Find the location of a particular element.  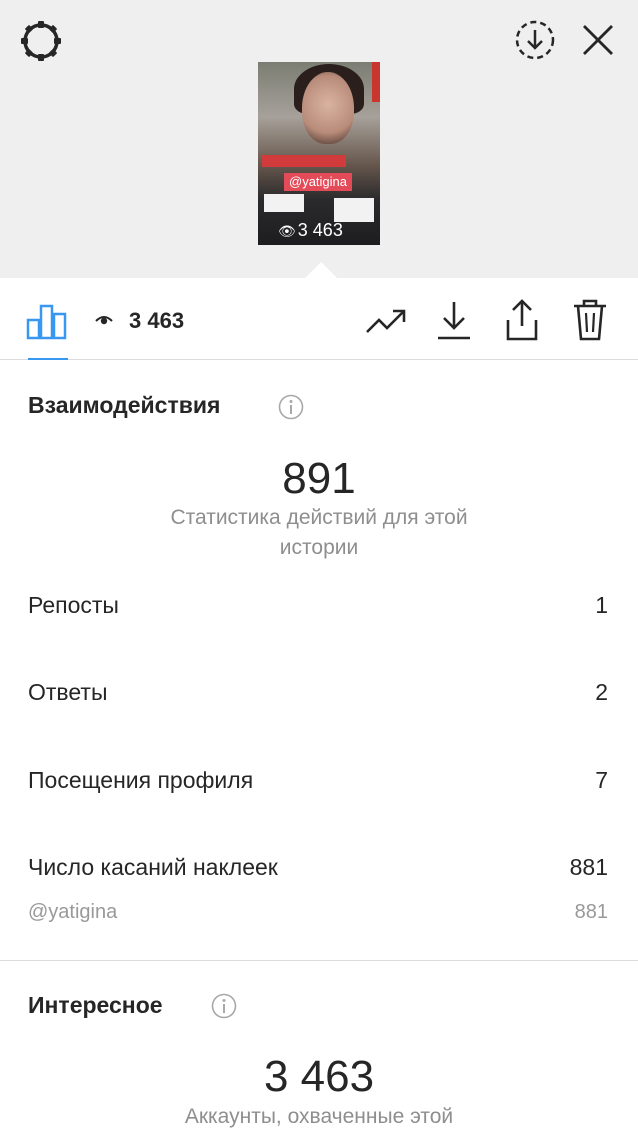

thumbnail-views-count: 3 463 is located at coordinates (320, 230).